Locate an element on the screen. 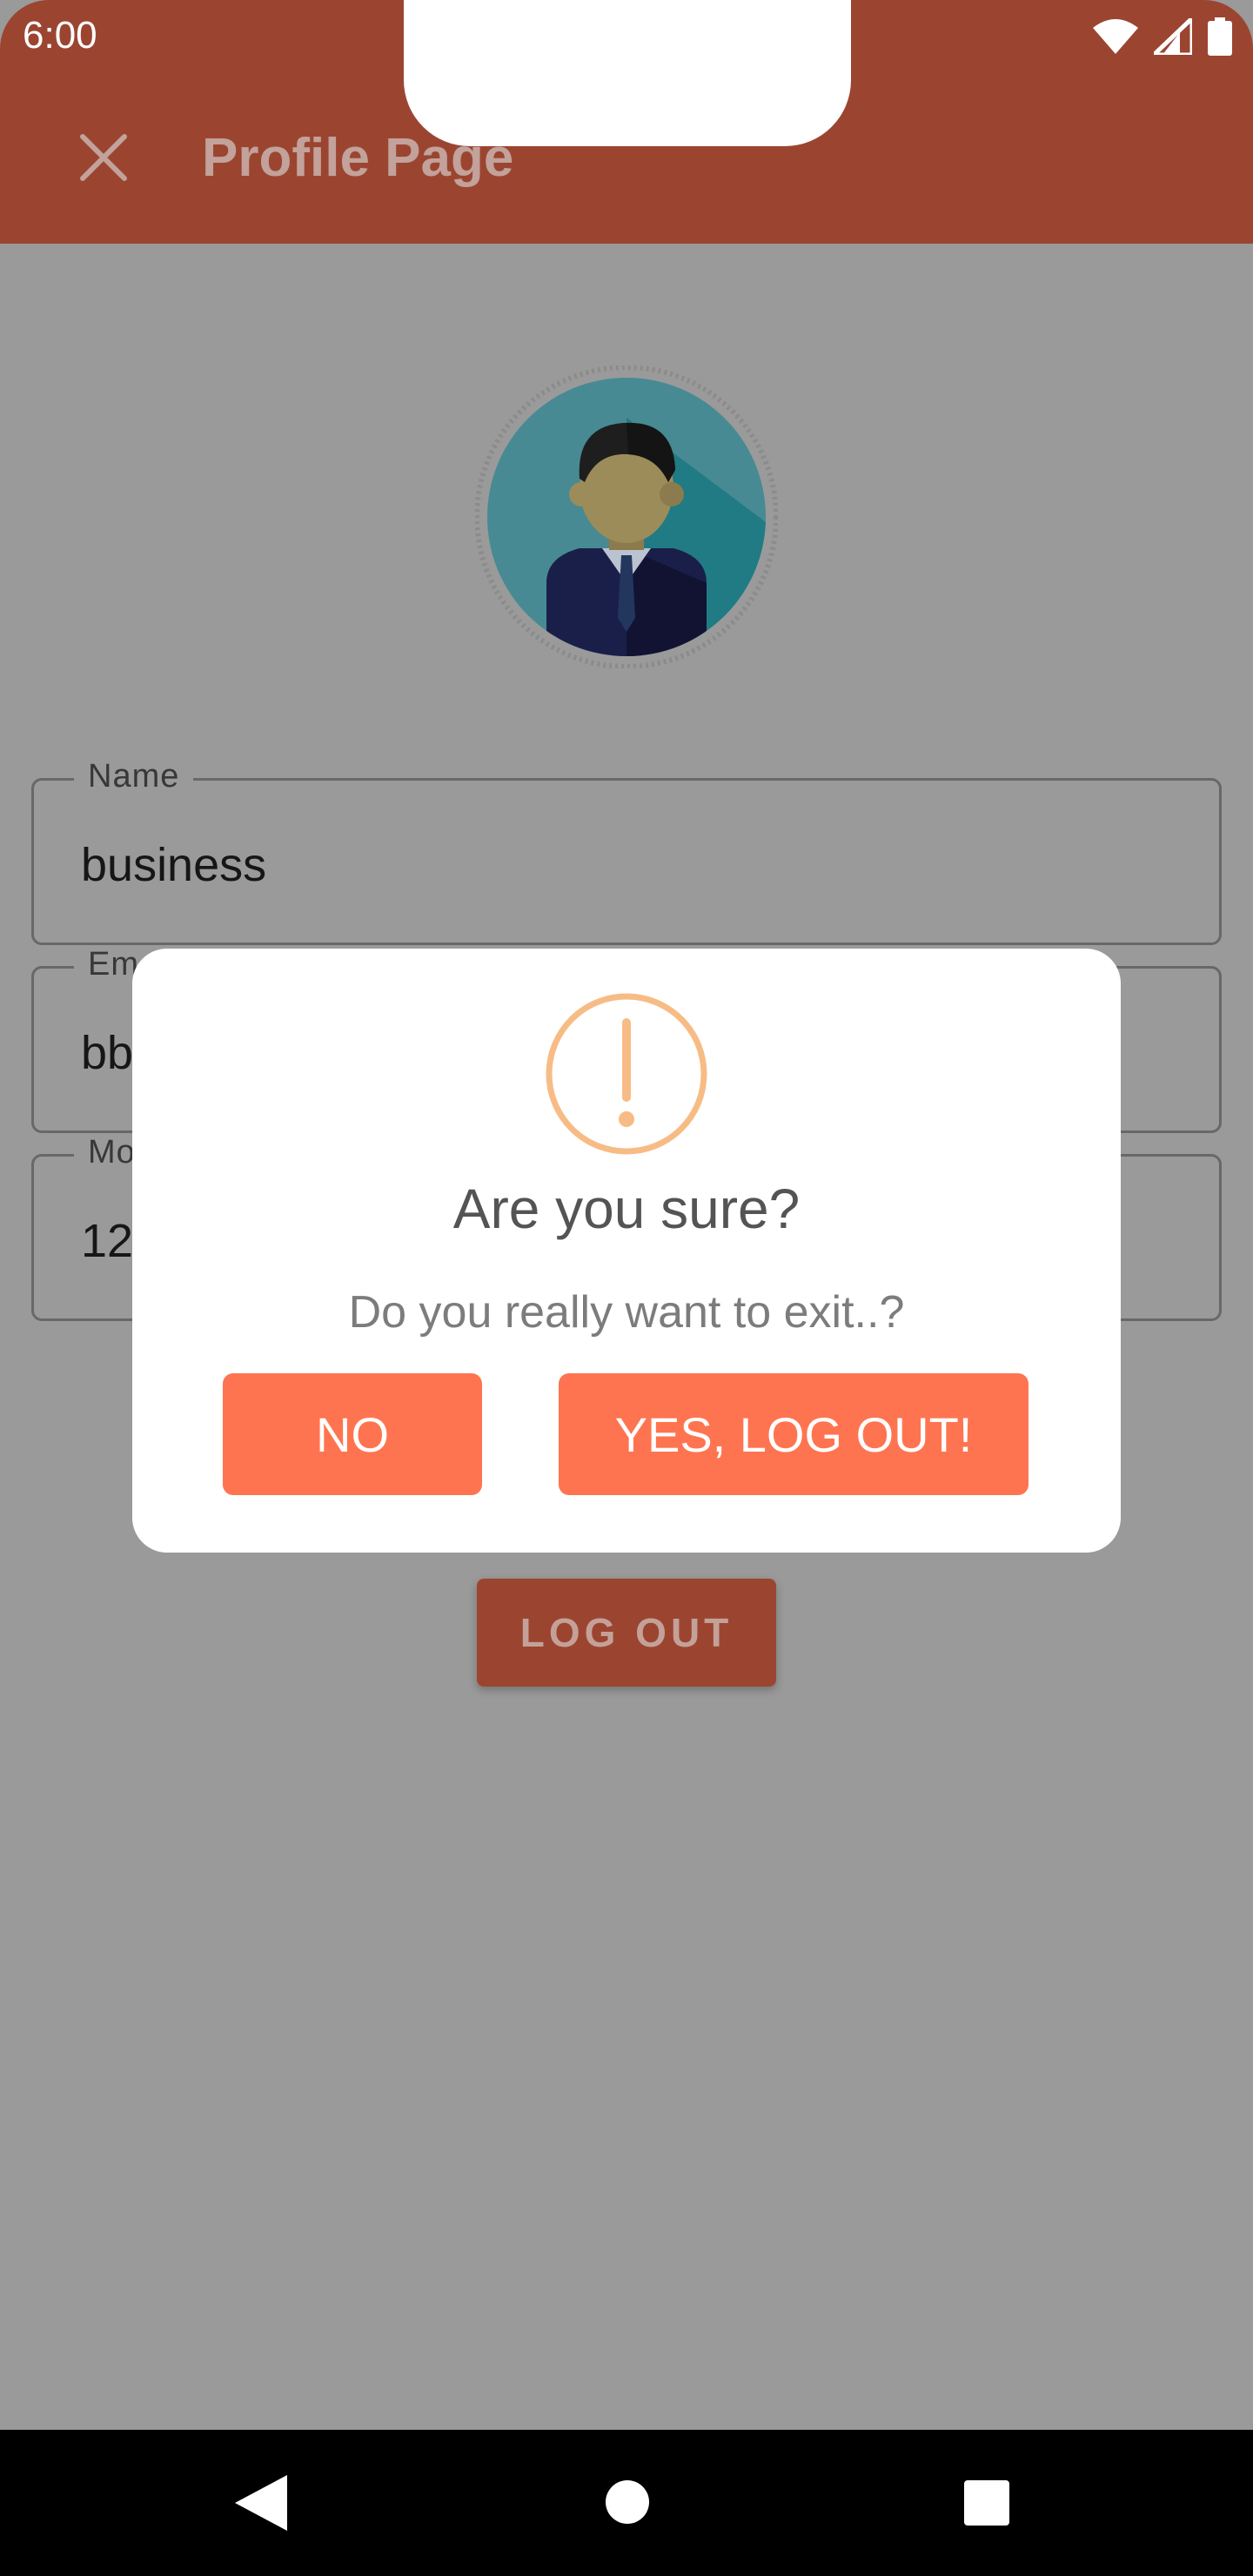 The width and height of the screenshot is (1253, 2576). mobile-field-value: 12 is located at coordinates (107, 1241).